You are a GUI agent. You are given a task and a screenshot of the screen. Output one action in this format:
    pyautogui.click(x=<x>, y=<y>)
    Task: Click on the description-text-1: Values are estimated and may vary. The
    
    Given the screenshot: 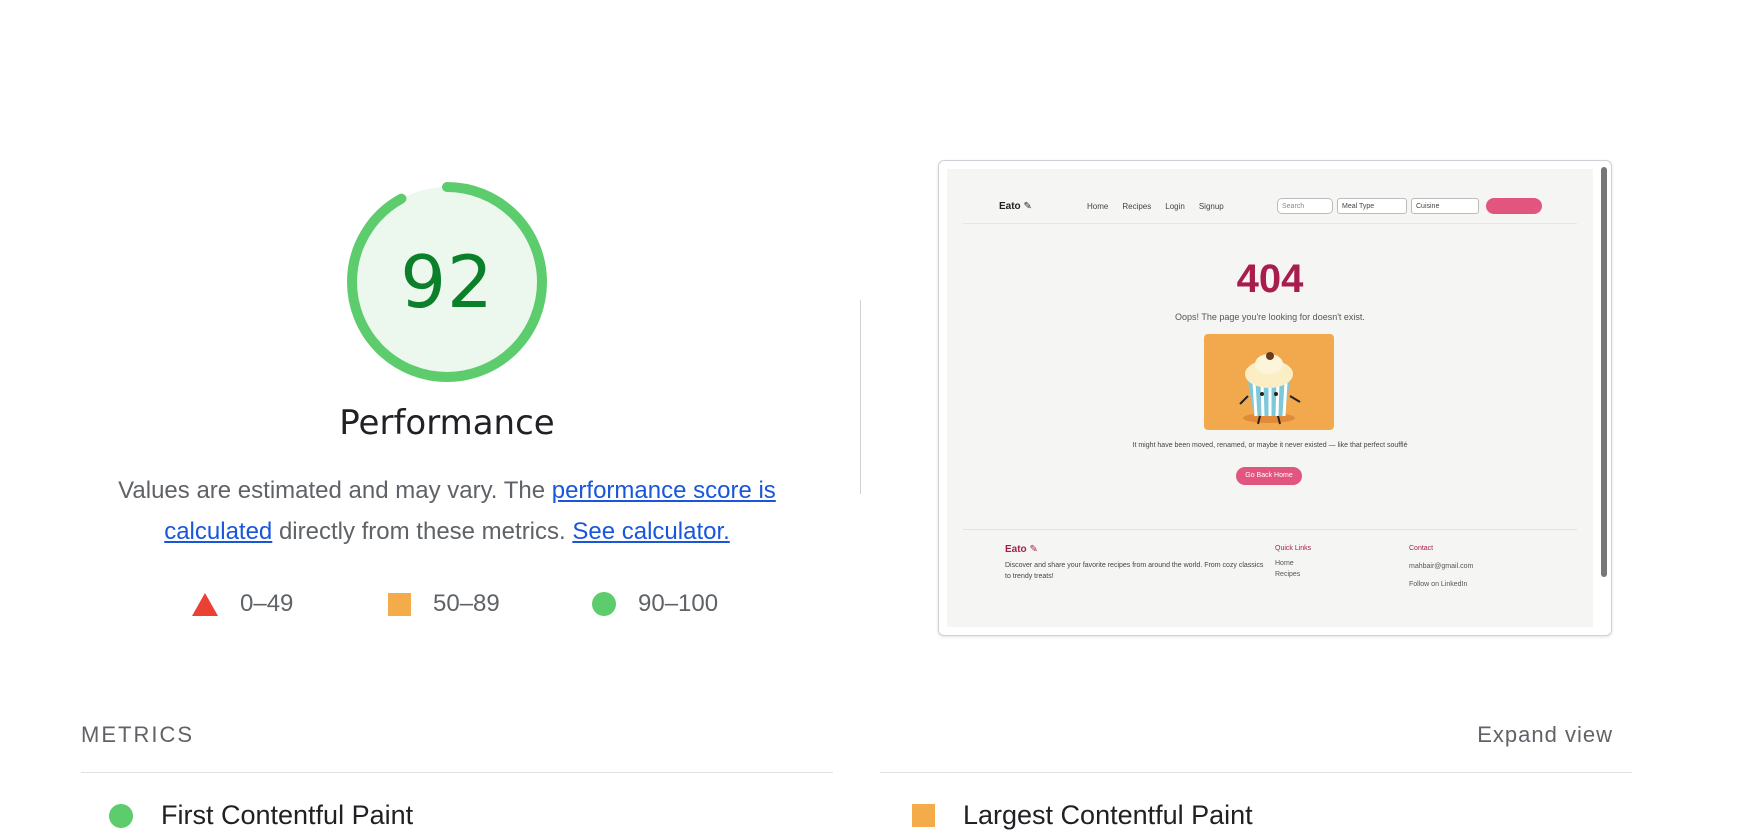 What is the action you would take?
    pyautogui.click(x=335, y=490)
    